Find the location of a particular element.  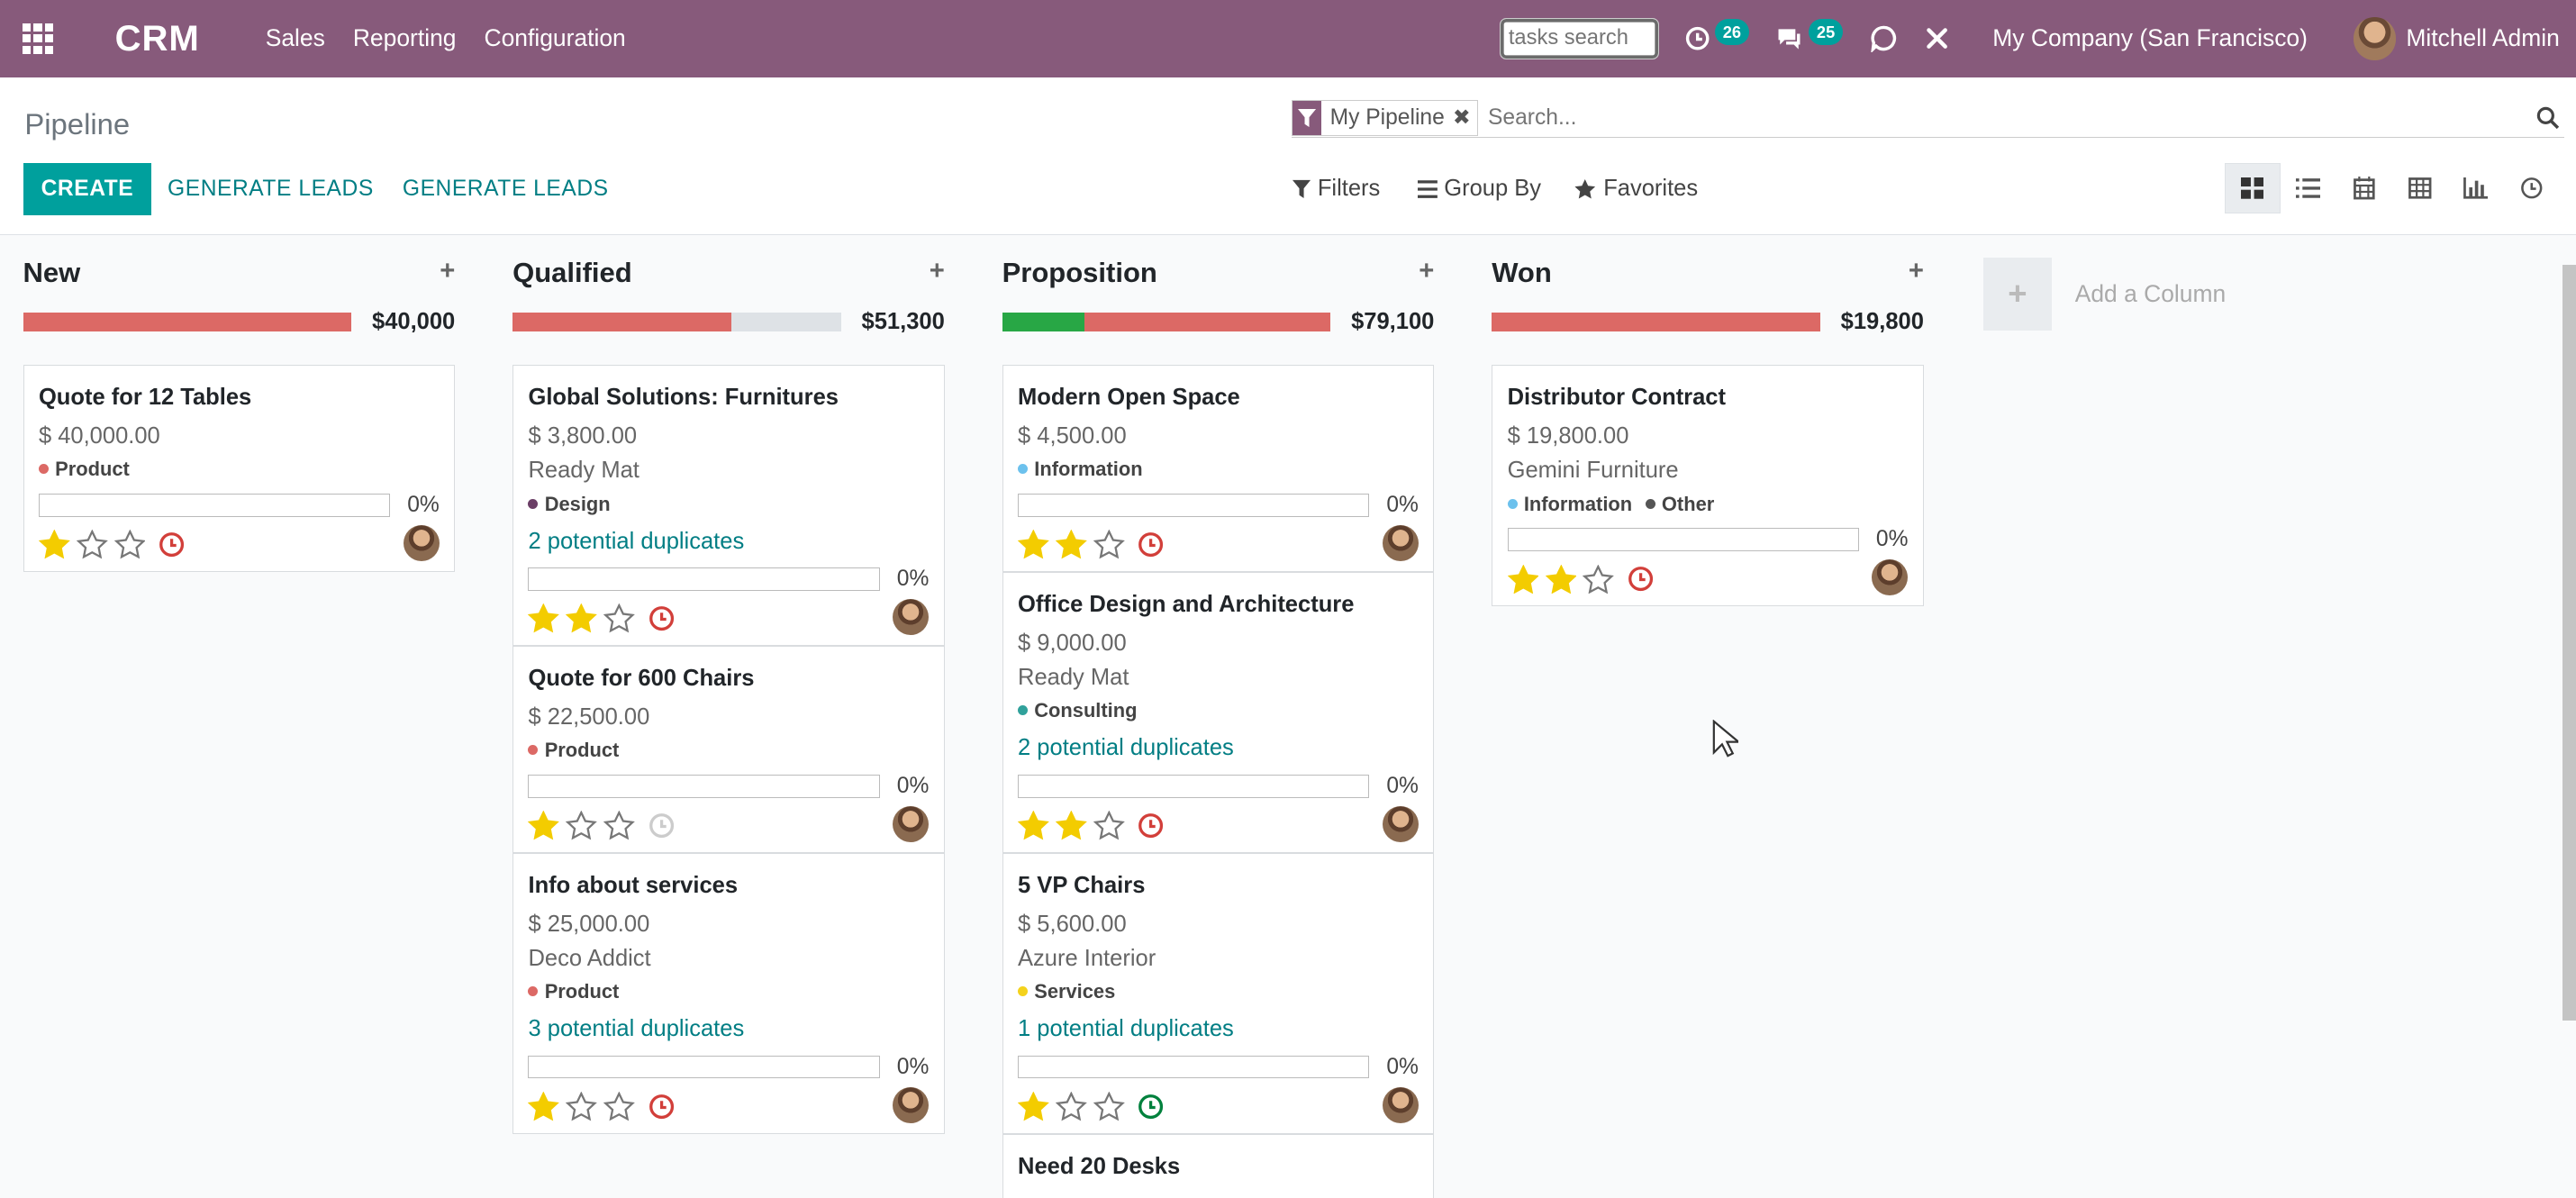

calendar-view-button is located at coordinates (2364, 188).